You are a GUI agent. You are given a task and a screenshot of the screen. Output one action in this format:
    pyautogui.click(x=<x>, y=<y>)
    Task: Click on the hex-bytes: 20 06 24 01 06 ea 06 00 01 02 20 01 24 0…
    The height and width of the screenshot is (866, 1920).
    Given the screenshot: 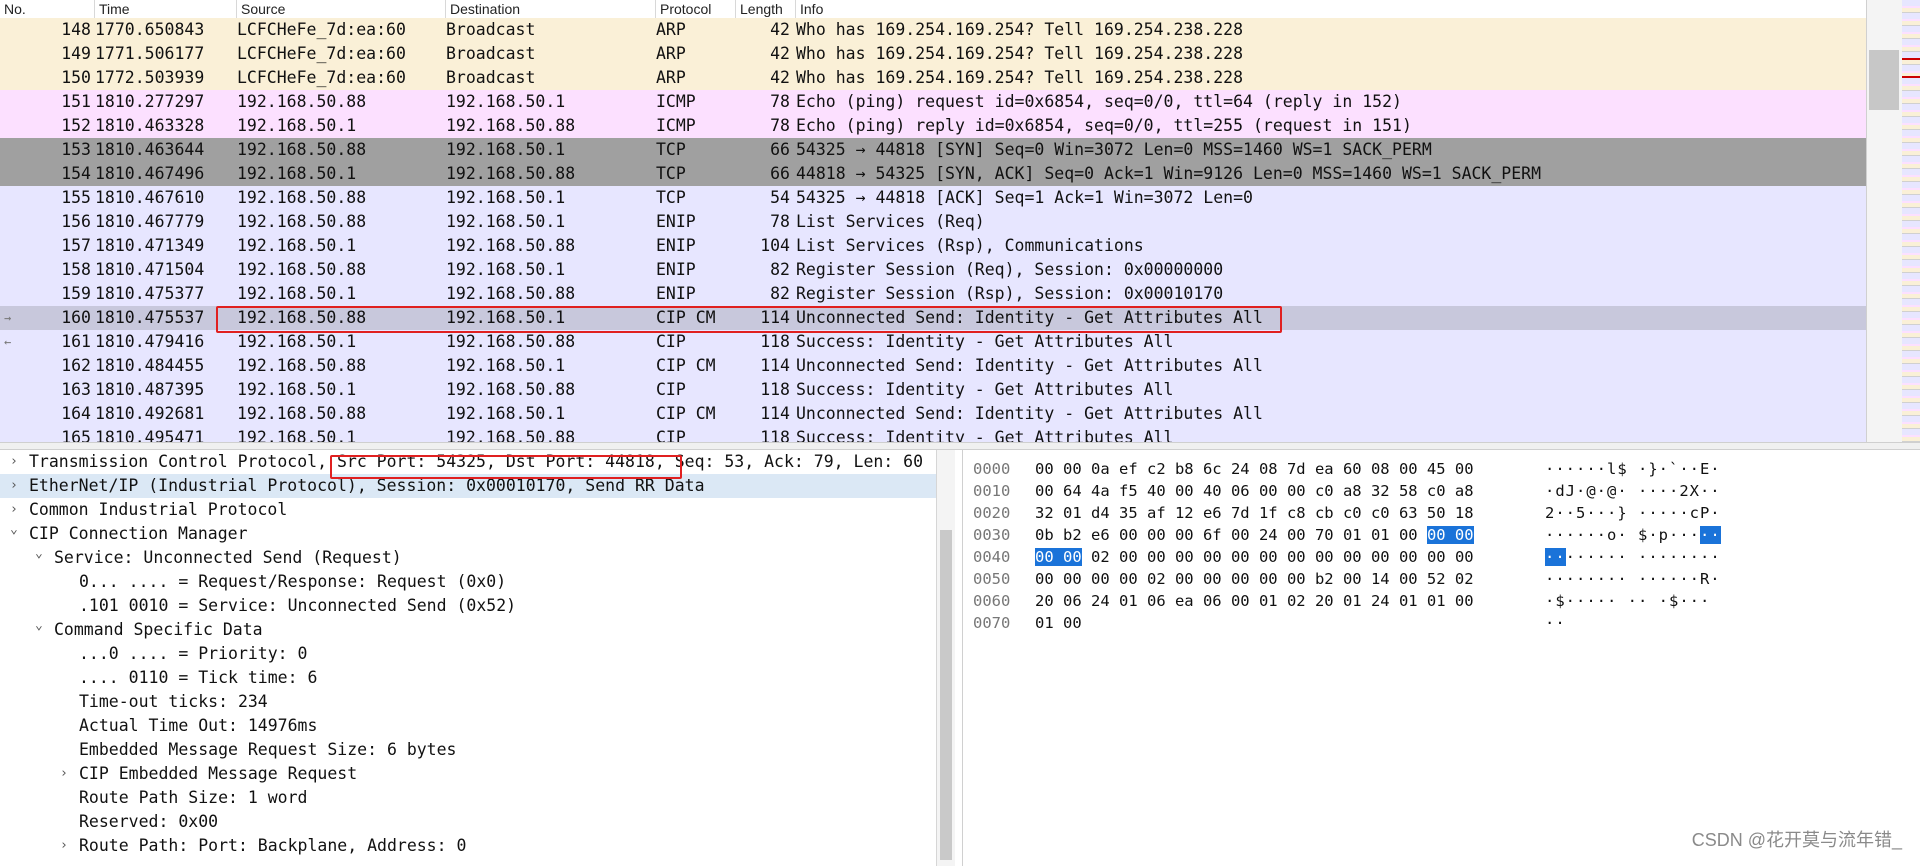 What is the action you would take?
    pyautogui.click(x=1254, y=601)
    